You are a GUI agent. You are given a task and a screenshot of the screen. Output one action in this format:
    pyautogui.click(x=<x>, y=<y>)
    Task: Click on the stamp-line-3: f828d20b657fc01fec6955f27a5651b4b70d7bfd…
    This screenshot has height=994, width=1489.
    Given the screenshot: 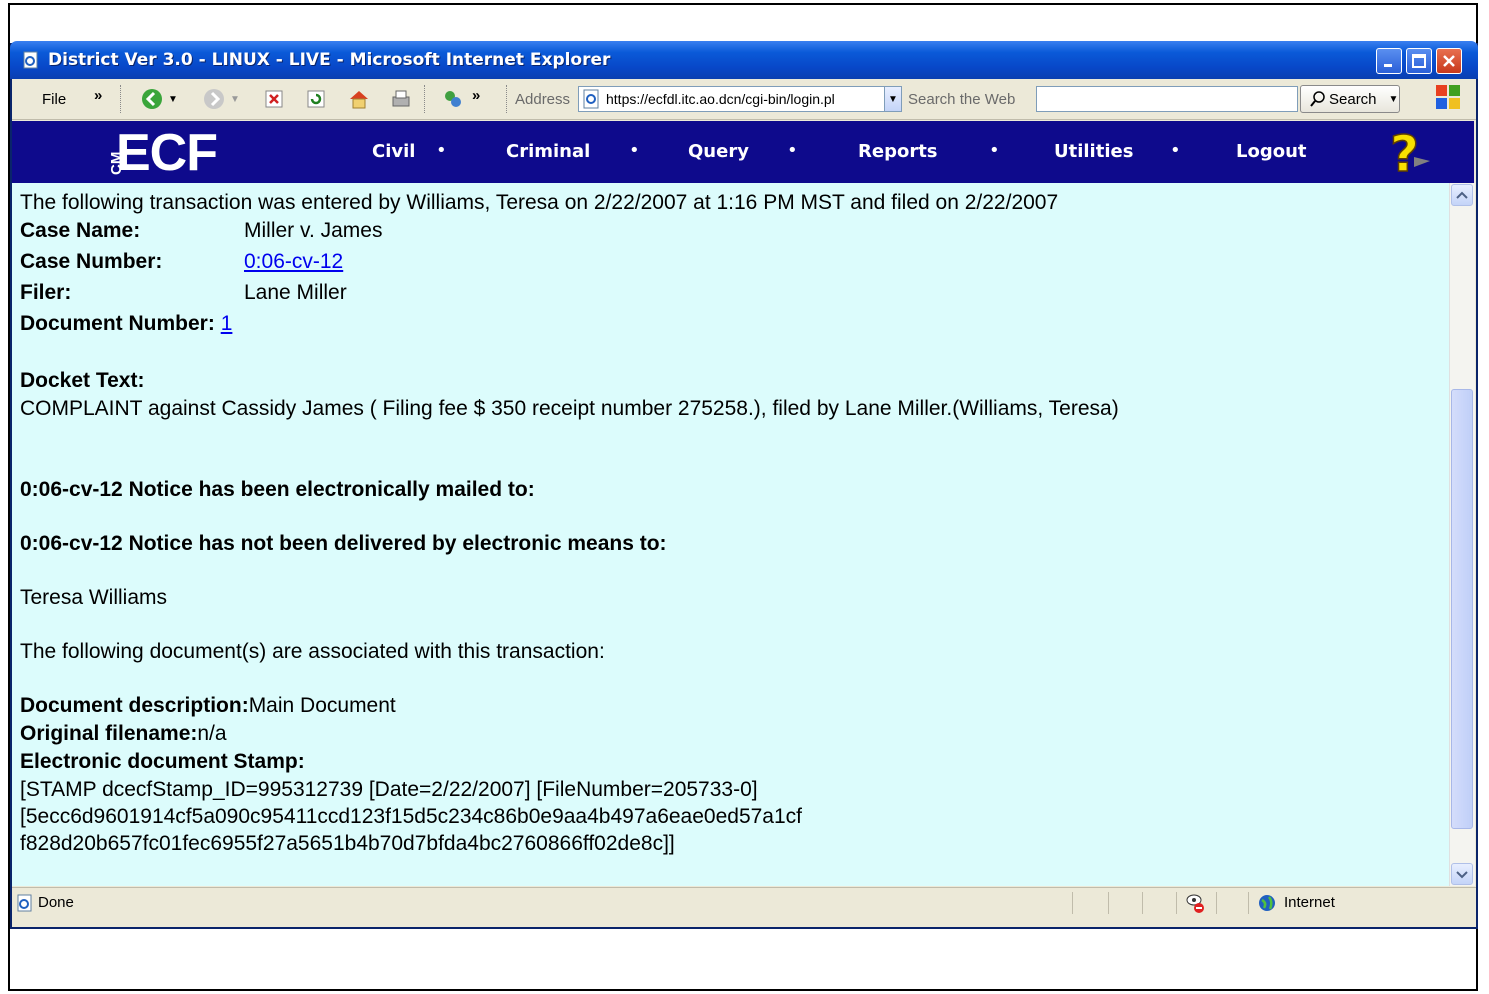 What is the action you would take?
    pyautogui.click(x=347, y=843)
    